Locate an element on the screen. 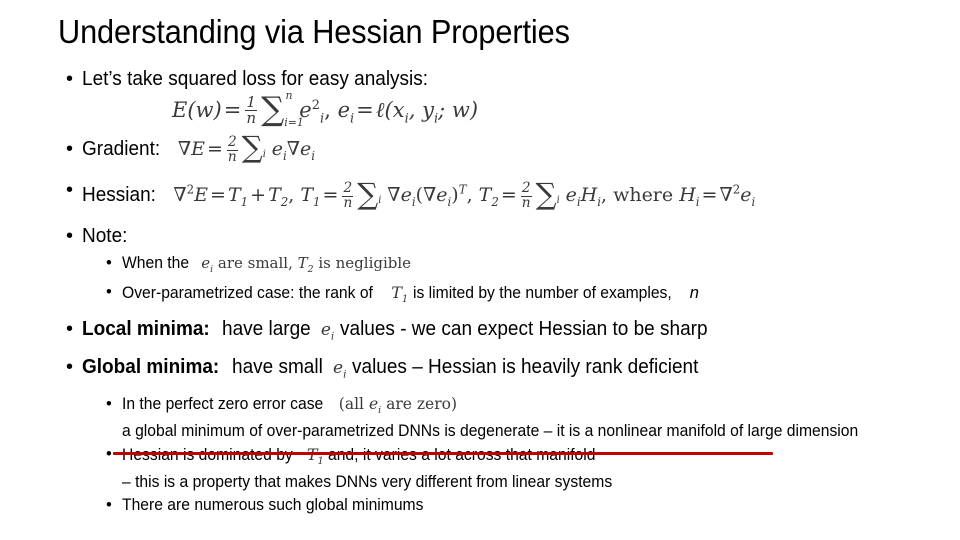 This screenshot has width=960, height=540. bullet-note: • Note: is located at coordinates (480, 236).